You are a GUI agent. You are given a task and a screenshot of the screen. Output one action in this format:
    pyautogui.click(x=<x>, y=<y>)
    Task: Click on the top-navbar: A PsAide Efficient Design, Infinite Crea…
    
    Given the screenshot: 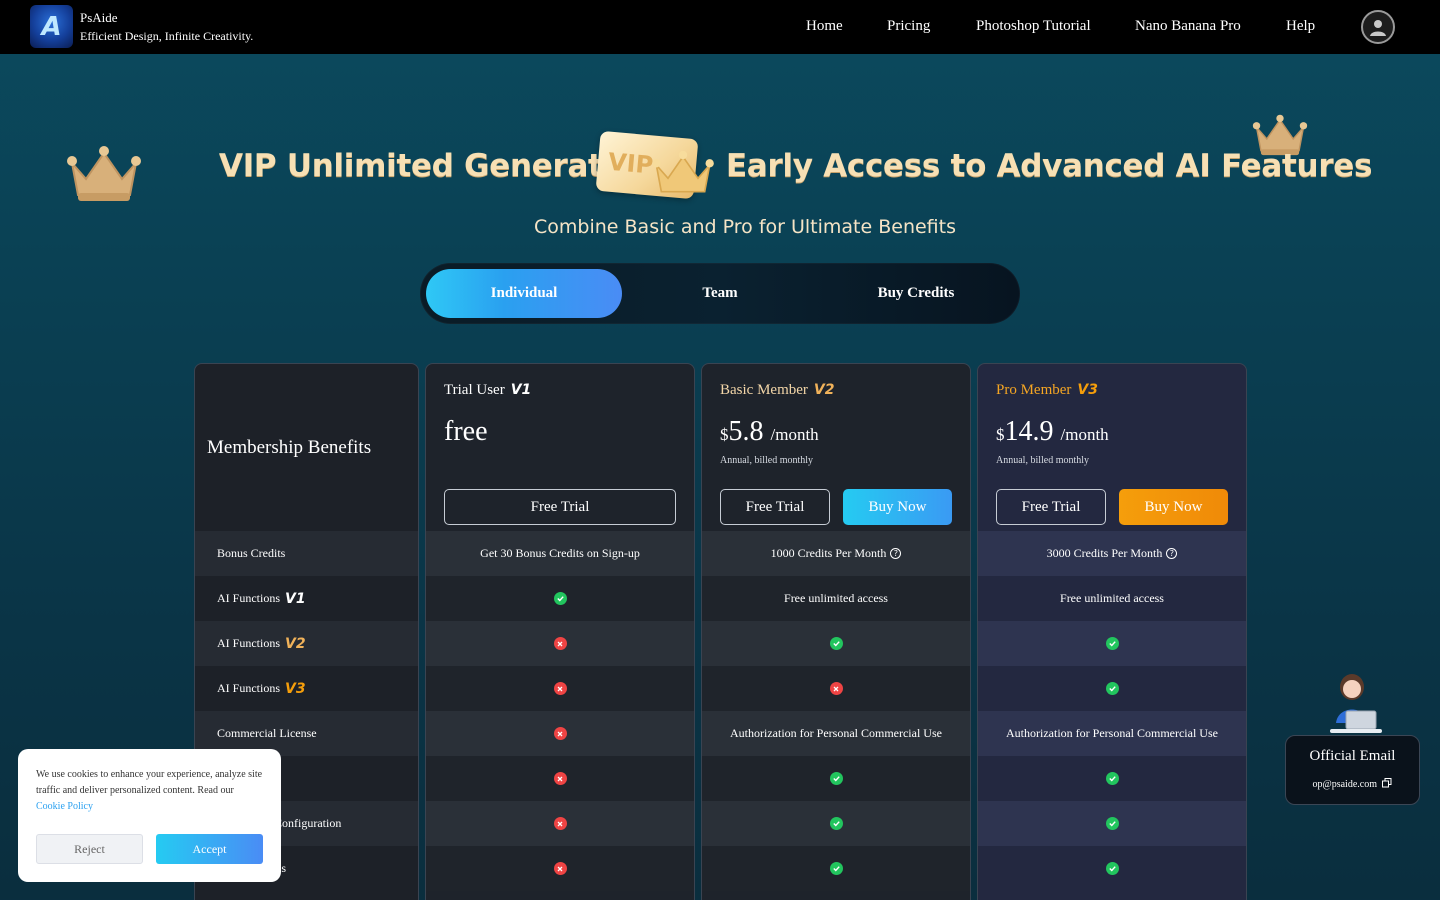 What is the action you would take?
    pyautogui.click(x=720, y=27)
    